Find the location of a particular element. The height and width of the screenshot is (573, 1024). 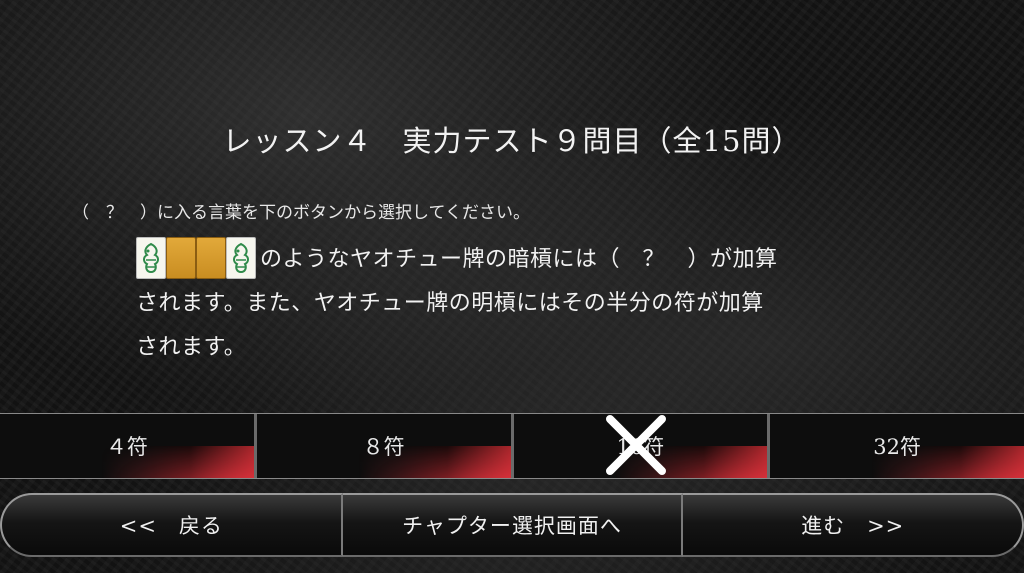

kan-tiles is located at coordinates (196, 258).